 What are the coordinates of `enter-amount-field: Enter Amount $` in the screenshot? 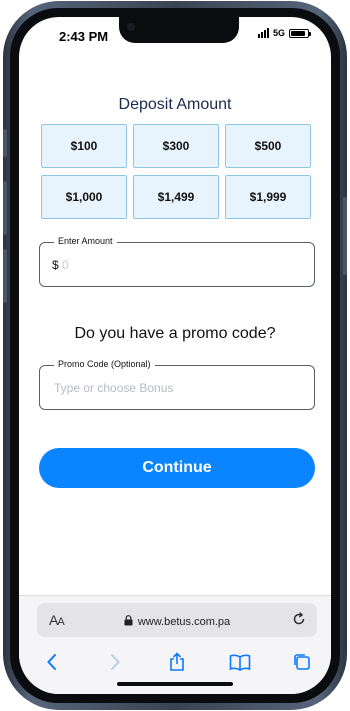 It's located at (177, 261).